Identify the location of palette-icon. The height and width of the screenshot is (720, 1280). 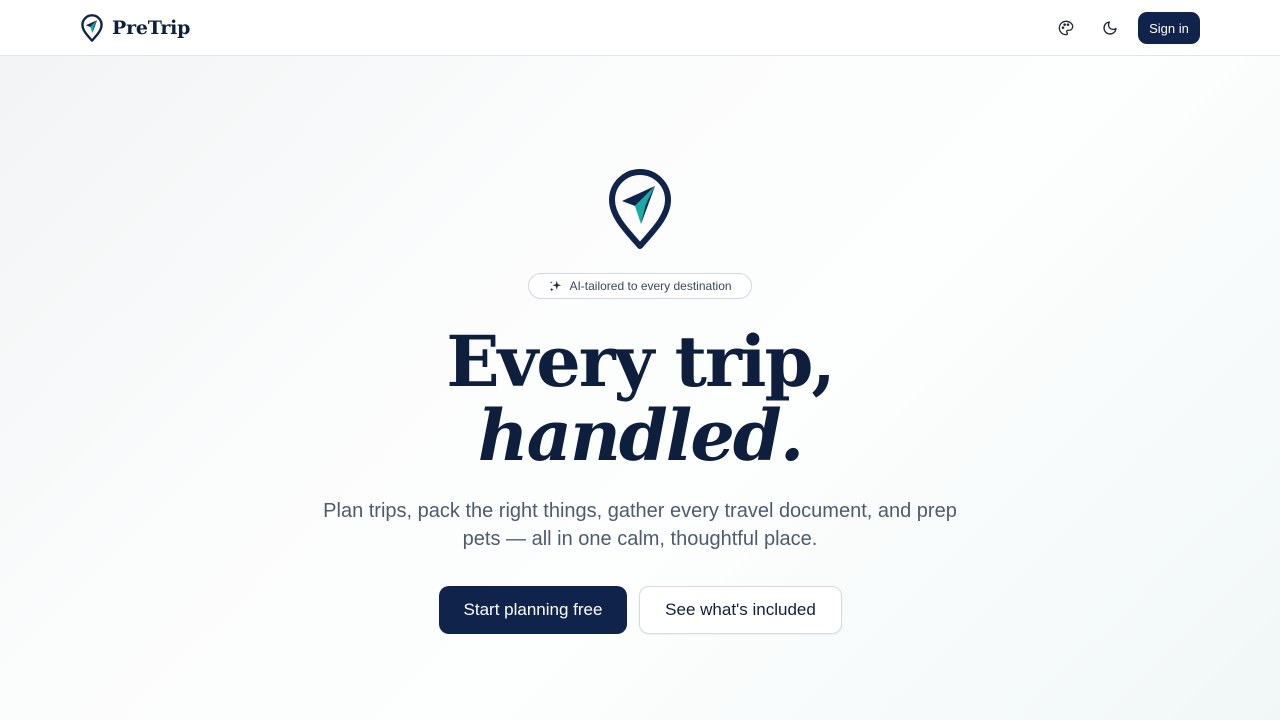
(1066, 28).